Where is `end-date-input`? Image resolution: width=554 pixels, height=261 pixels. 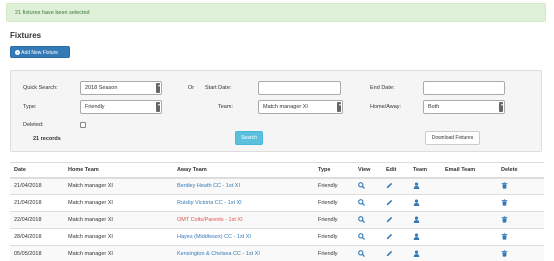 end-date-input is located at coordinates (464, 88).